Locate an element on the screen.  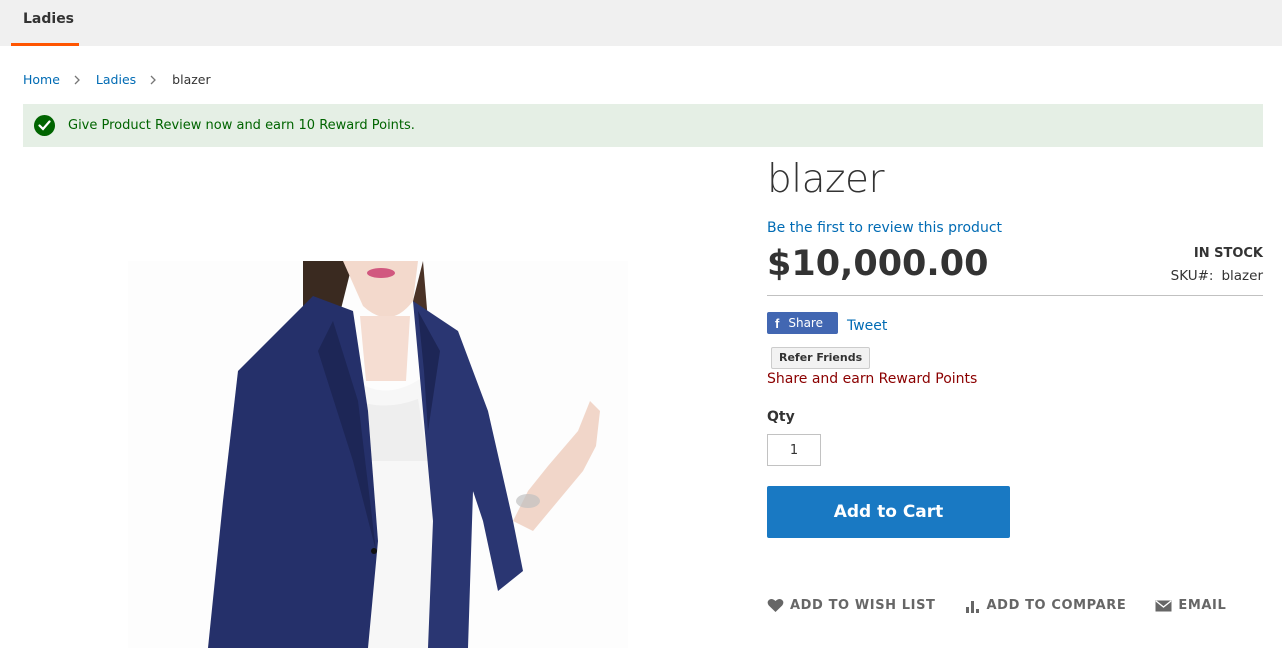
add-to-wishlist-link: Add to Wish List is located at coordinates (851, 605).